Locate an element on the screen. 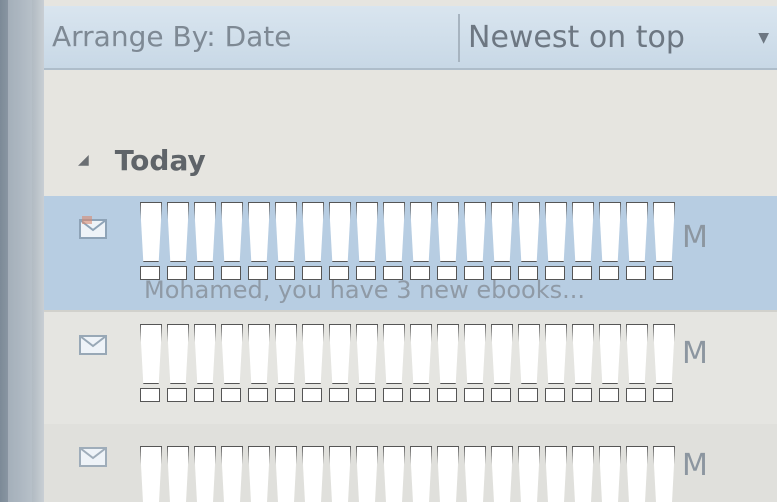 The width and height of the screenshot is (777, 502). sort-order-button: Newest on top is located at coordinates (576, 37).